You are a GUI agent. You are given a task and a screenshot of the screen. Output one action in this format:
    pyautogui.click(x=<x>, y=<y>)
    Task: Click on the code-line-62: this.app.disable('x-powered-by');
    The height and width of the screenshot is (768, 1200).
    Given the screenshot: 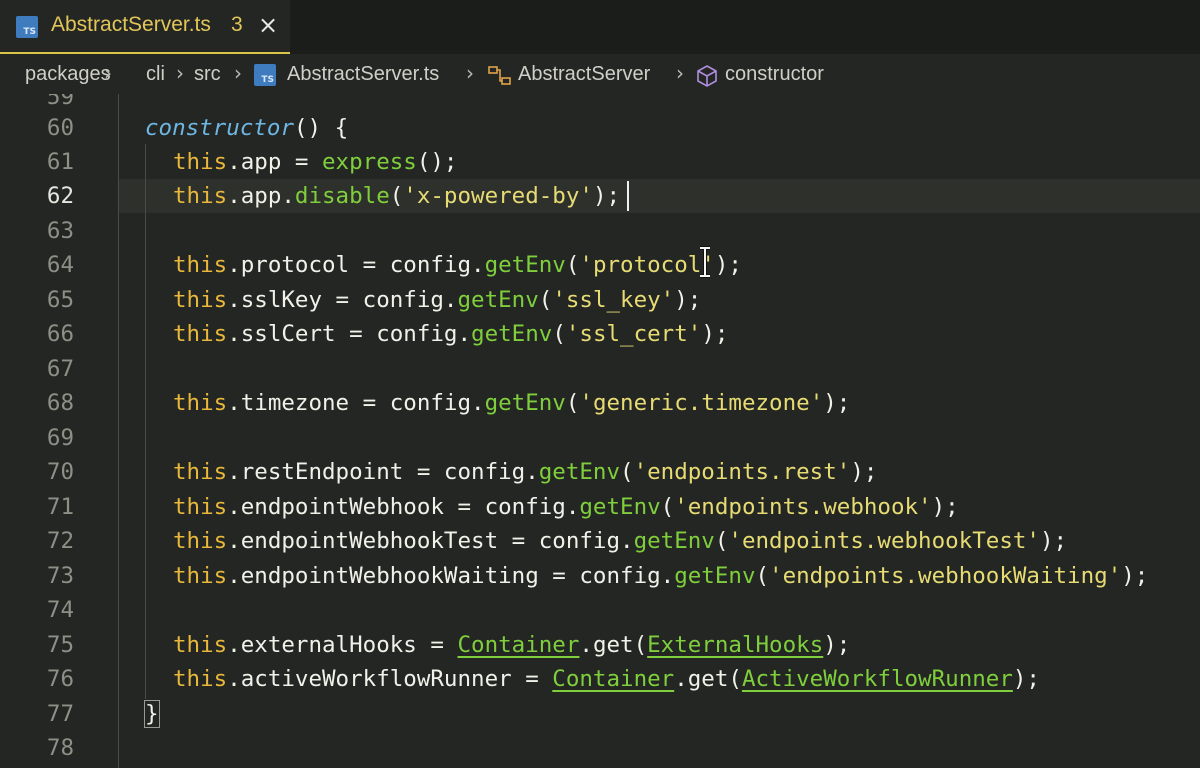 What is the action you would take?
    pyautogui.click(x=396, y=196)
    